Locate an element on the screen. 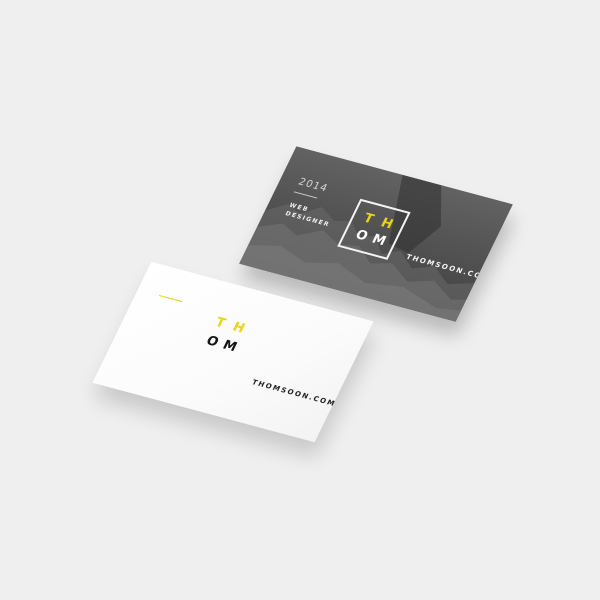  dark-business-card: 2014 WEB DESIGNER T H O M THOMSOON.COM is located at coordinates (376, 234).